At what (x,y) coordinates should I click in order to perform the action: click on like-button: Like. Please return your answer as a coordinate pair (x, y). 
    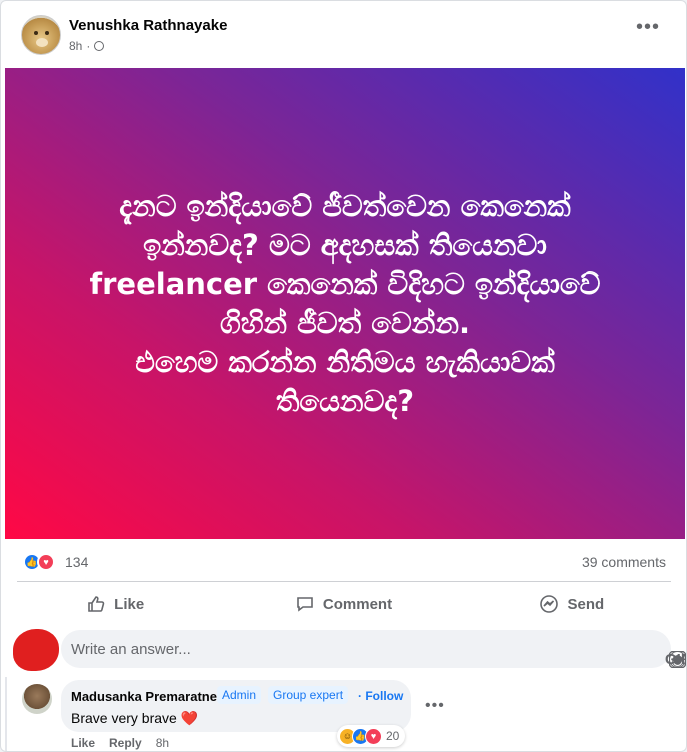
    Looking at the image, I should click on (115, 604).